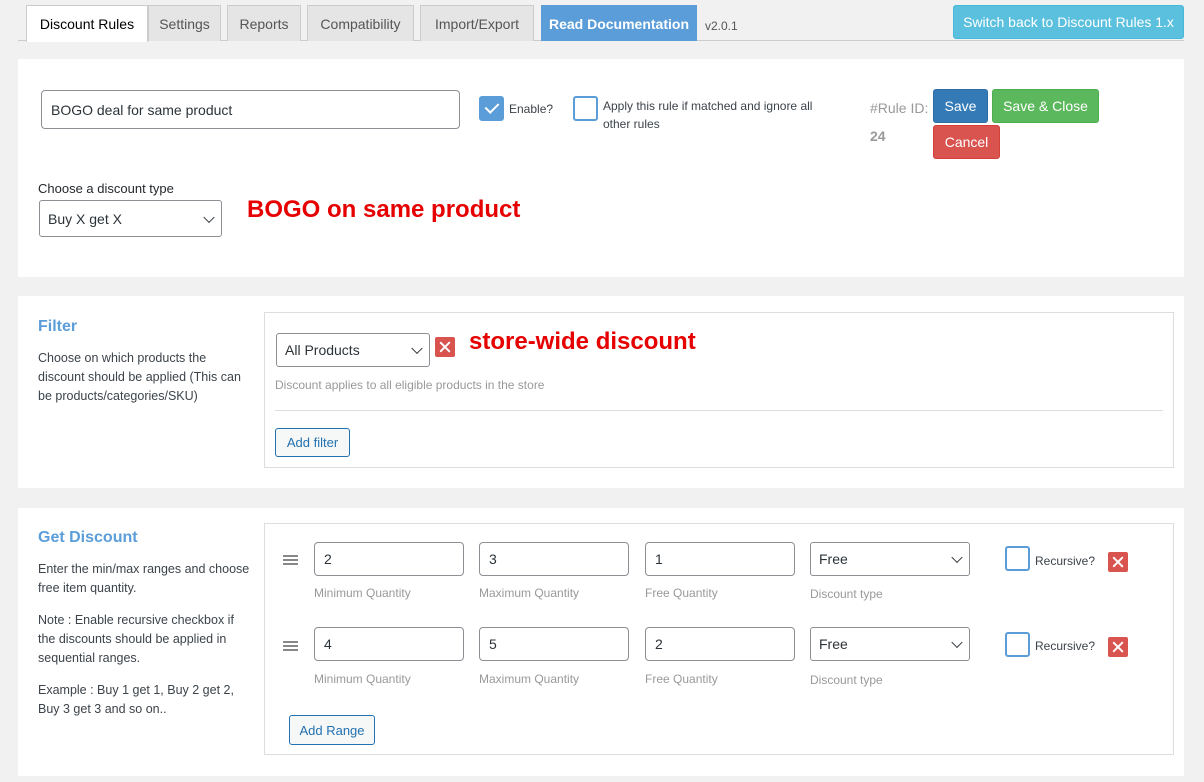 The image size is (1204, 782). Describe the element at coordinates (322, 350) in the screenshot. I see `filter-type-value: All Products` at that location.